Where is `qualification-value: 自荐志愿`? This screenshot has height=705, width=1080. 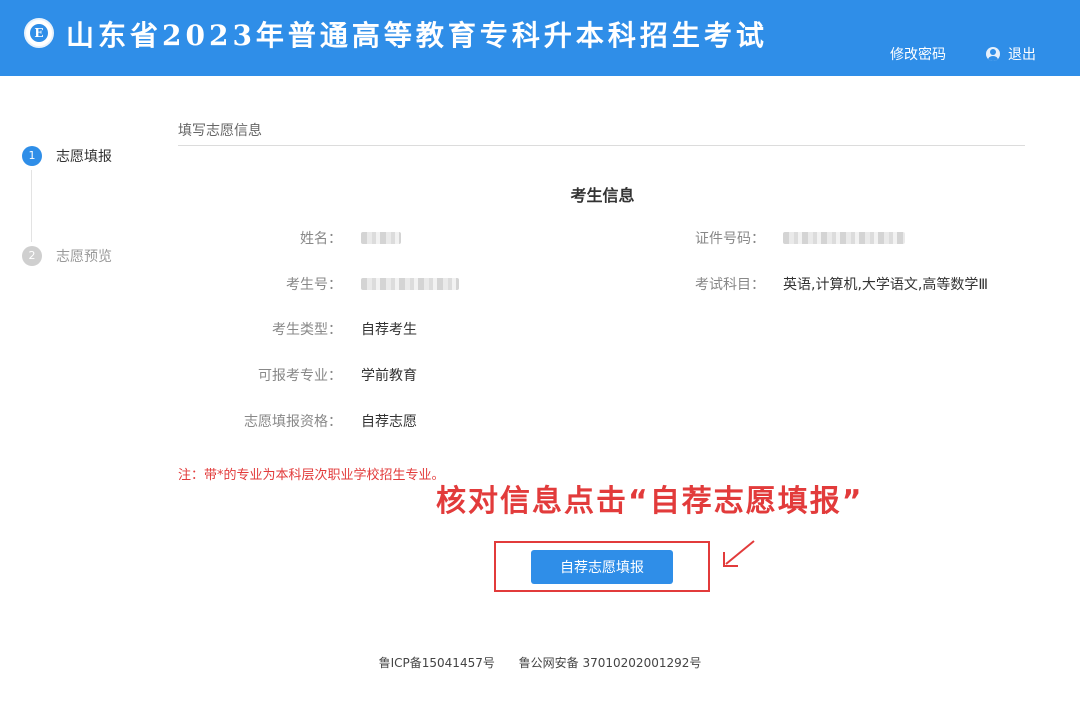
qualification-value: 自荐志愿 is located at coordinates (389, 422).